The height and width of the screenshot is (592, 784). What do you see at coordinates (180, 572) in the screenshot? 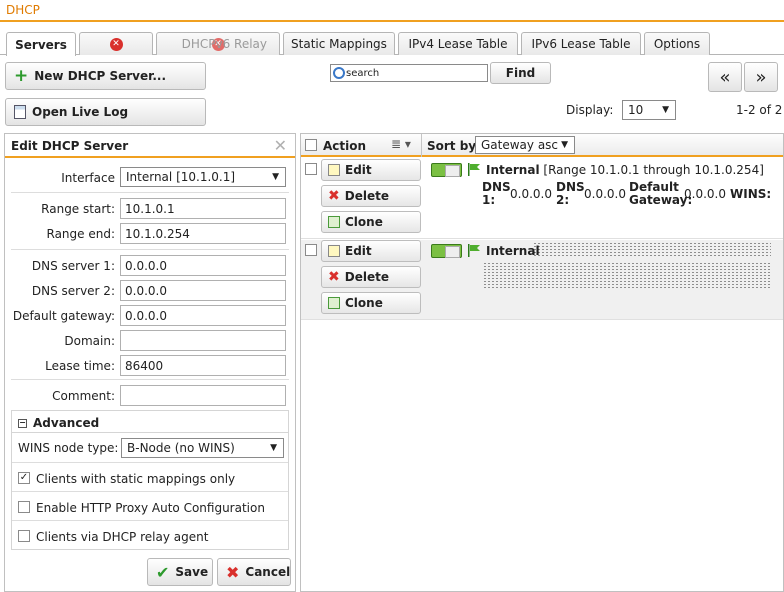
I see `save-button: ✔ Save` at bounding box center [180, 572].